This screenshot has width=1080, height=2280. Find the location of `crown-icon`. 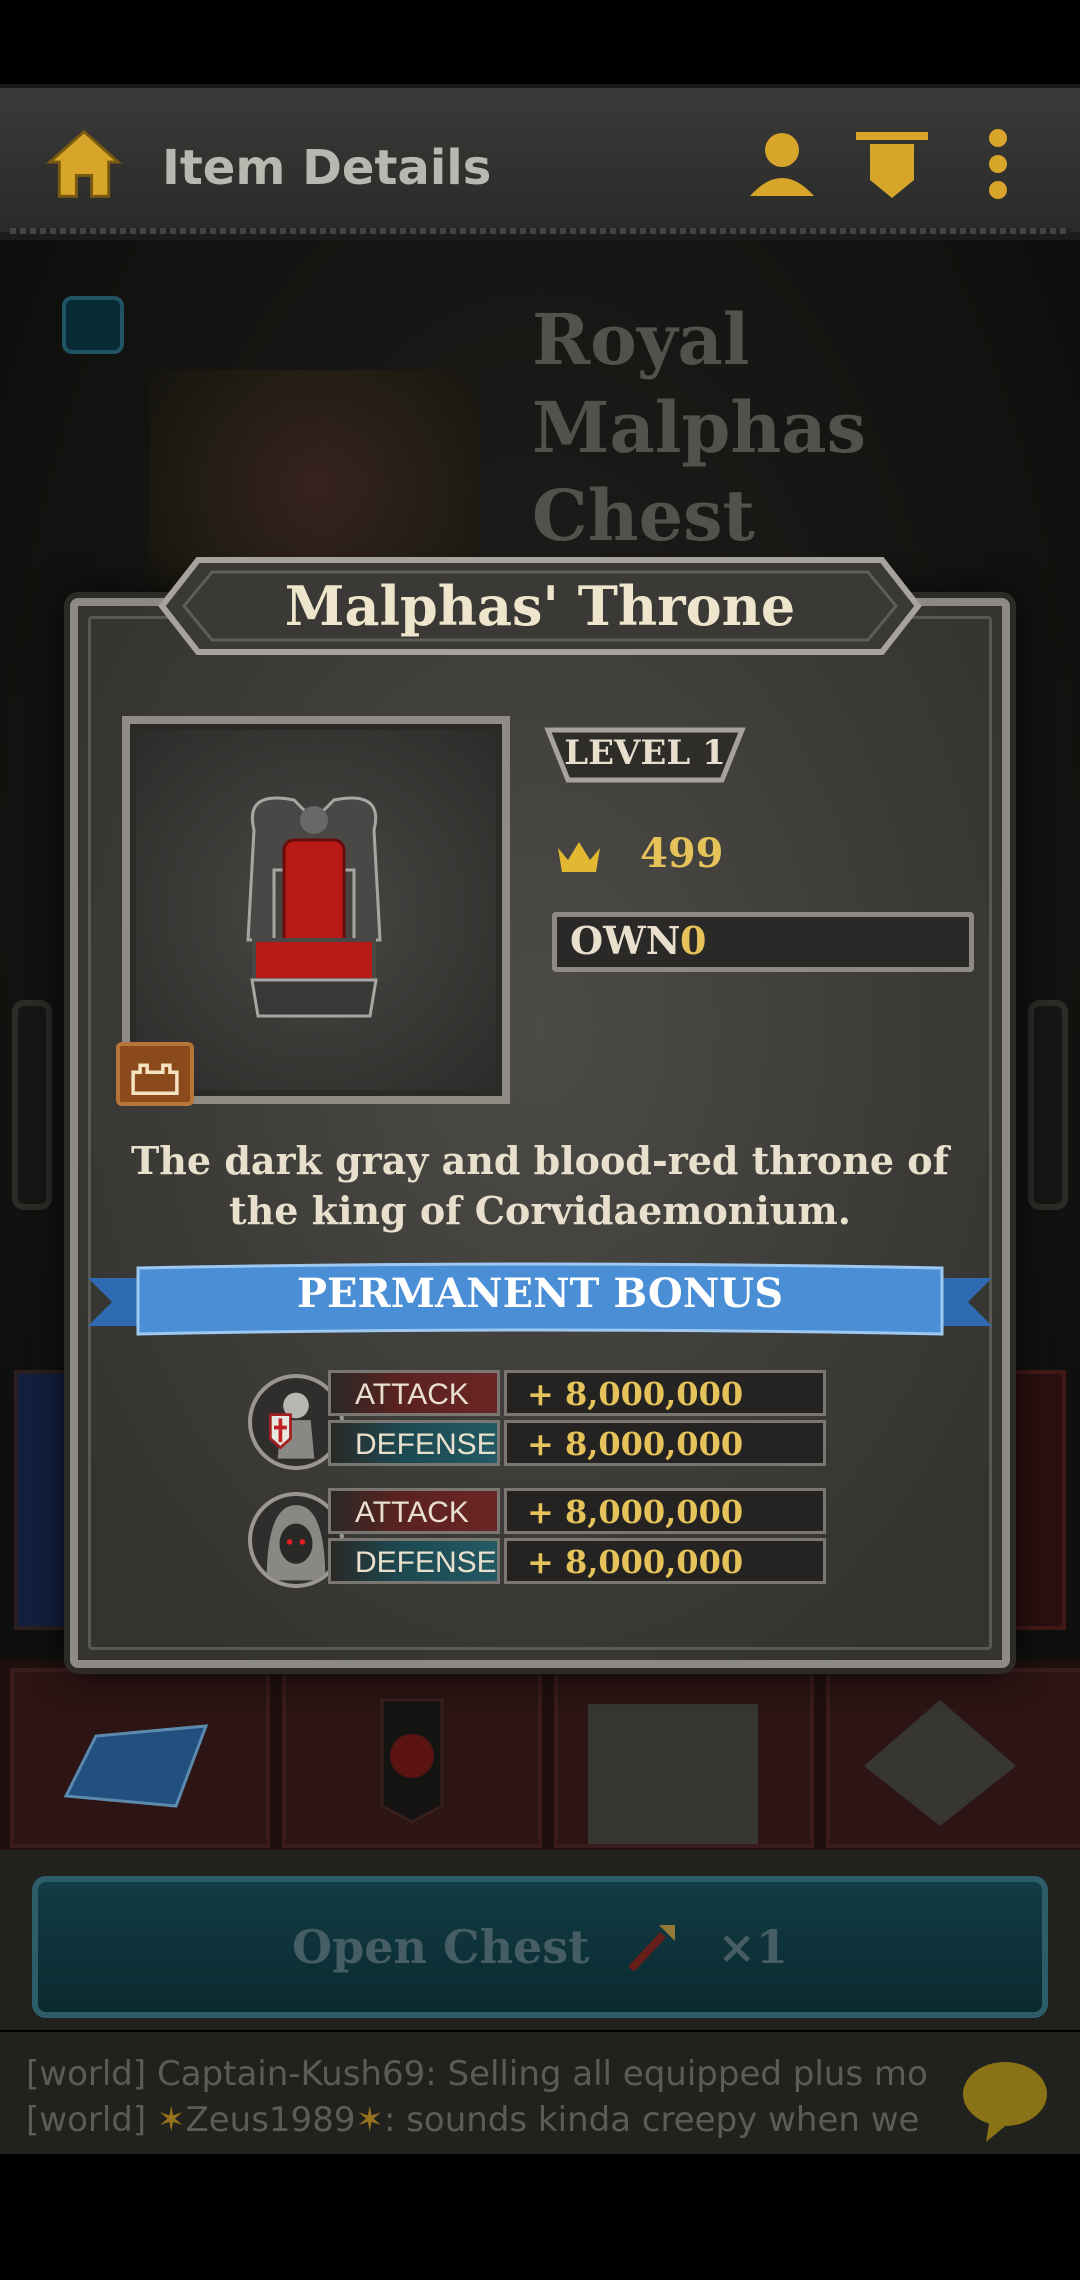

crown-icon is located at coordinates (579, 857).